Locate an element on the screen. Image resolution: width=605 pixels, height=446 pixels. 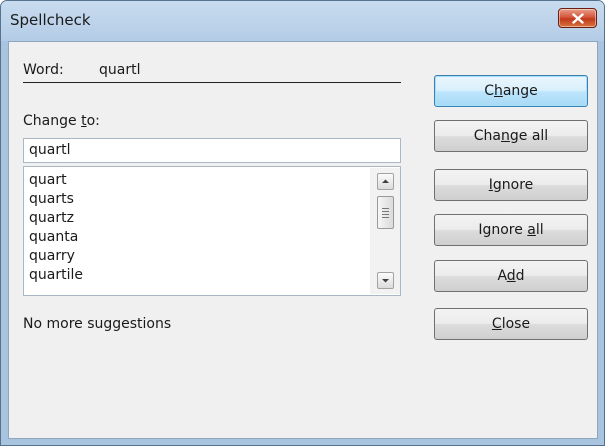
change-button: Change is located at coordinates (511, 91).